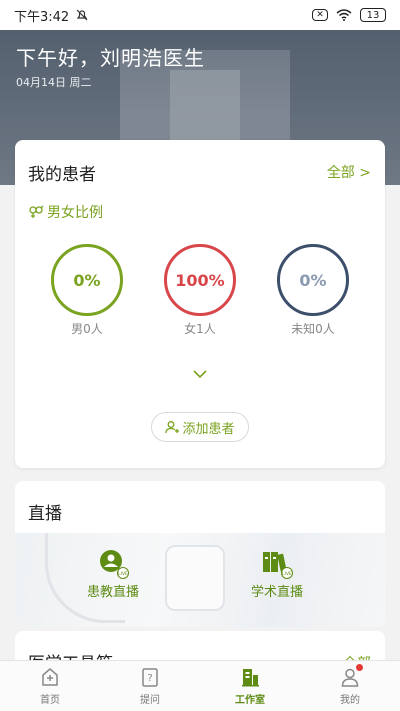 The height and width of the screenshot is (711, 400). I want to click on add-patient-label: 添加患者, so click(208, 429).